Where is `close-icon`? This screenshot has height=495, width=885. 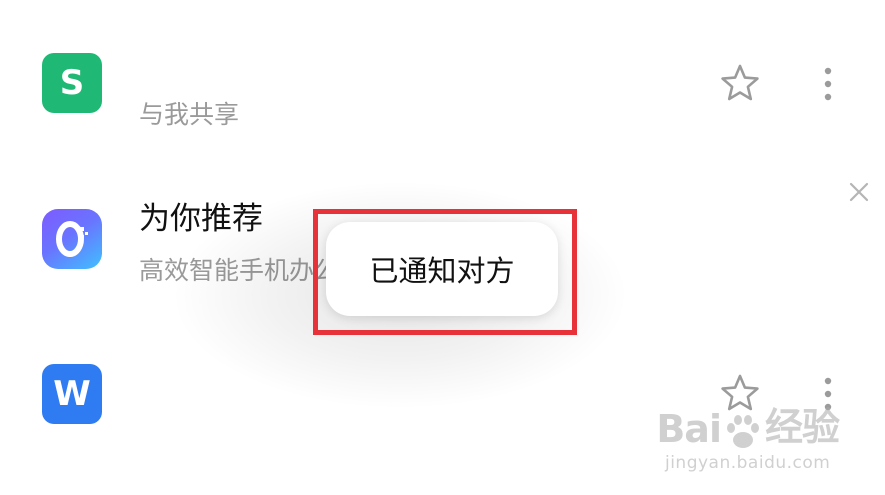 close-icon is located at coordinates (859, 192).